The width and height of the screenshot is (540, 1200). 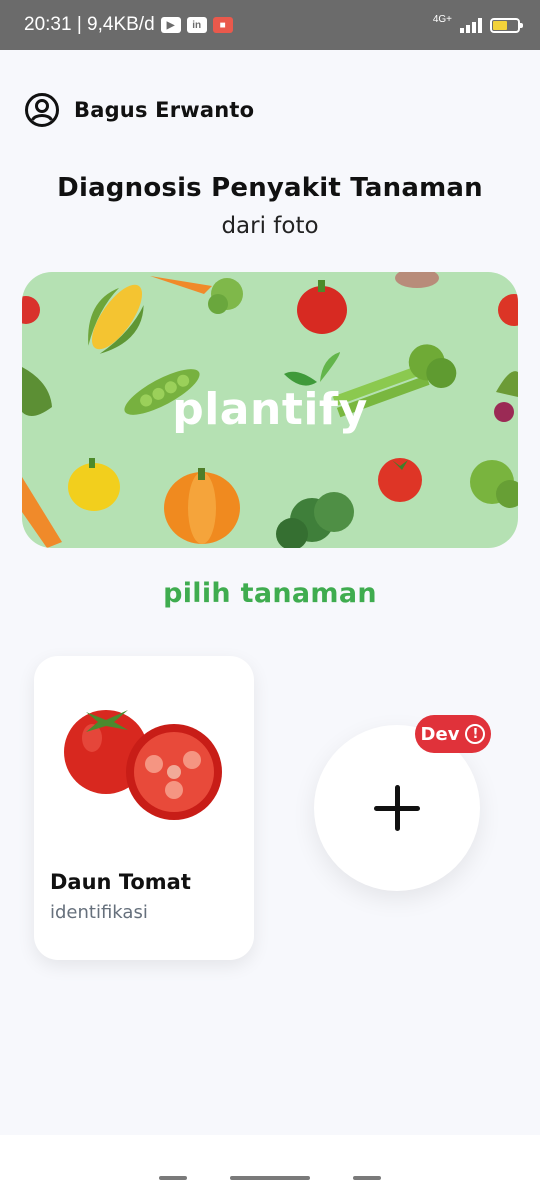 I want to click on dev-badge: Dev !, so click(x=453, y=734).